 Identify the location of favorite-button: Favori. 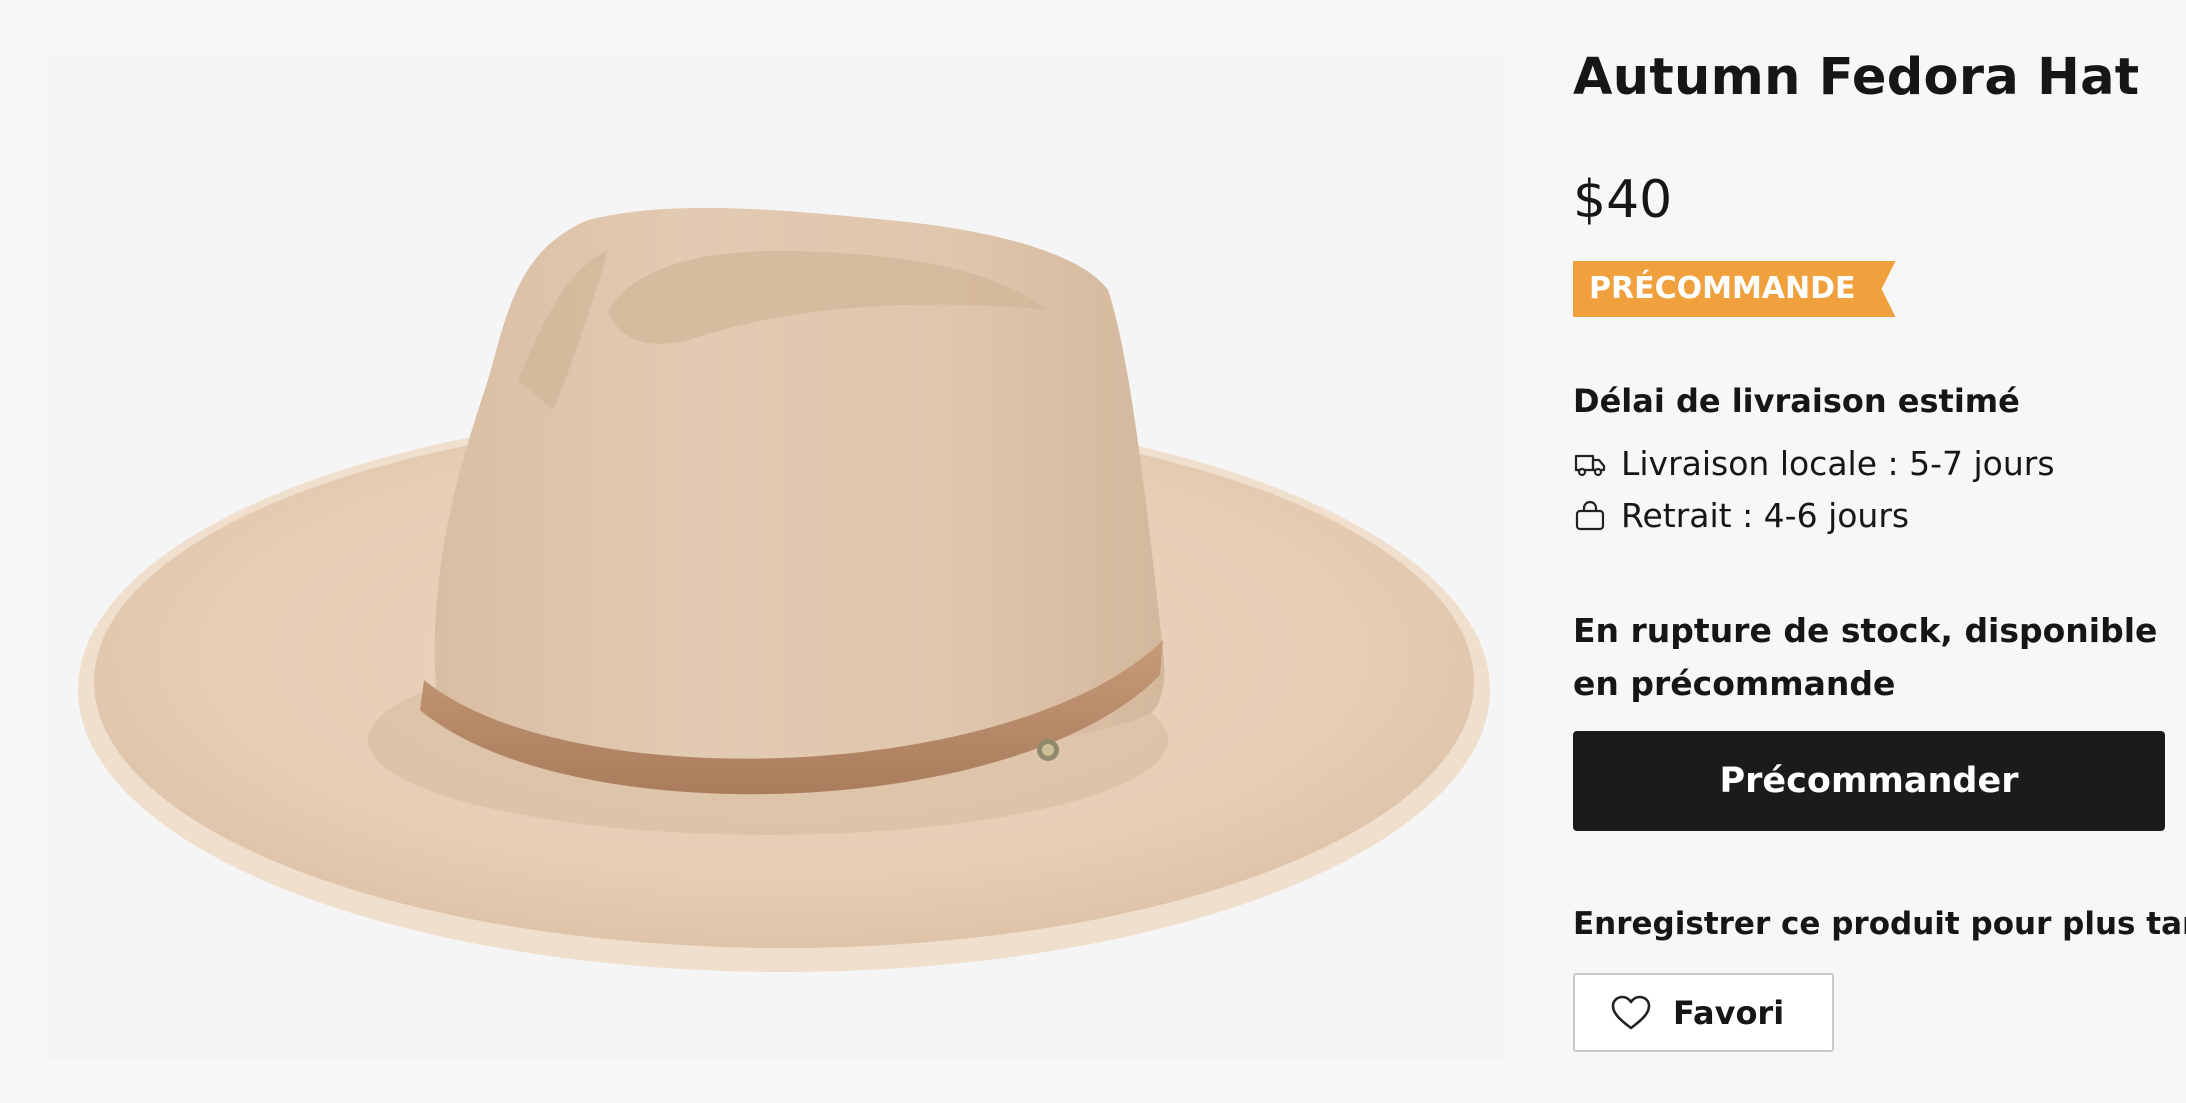
(1703, 1012).